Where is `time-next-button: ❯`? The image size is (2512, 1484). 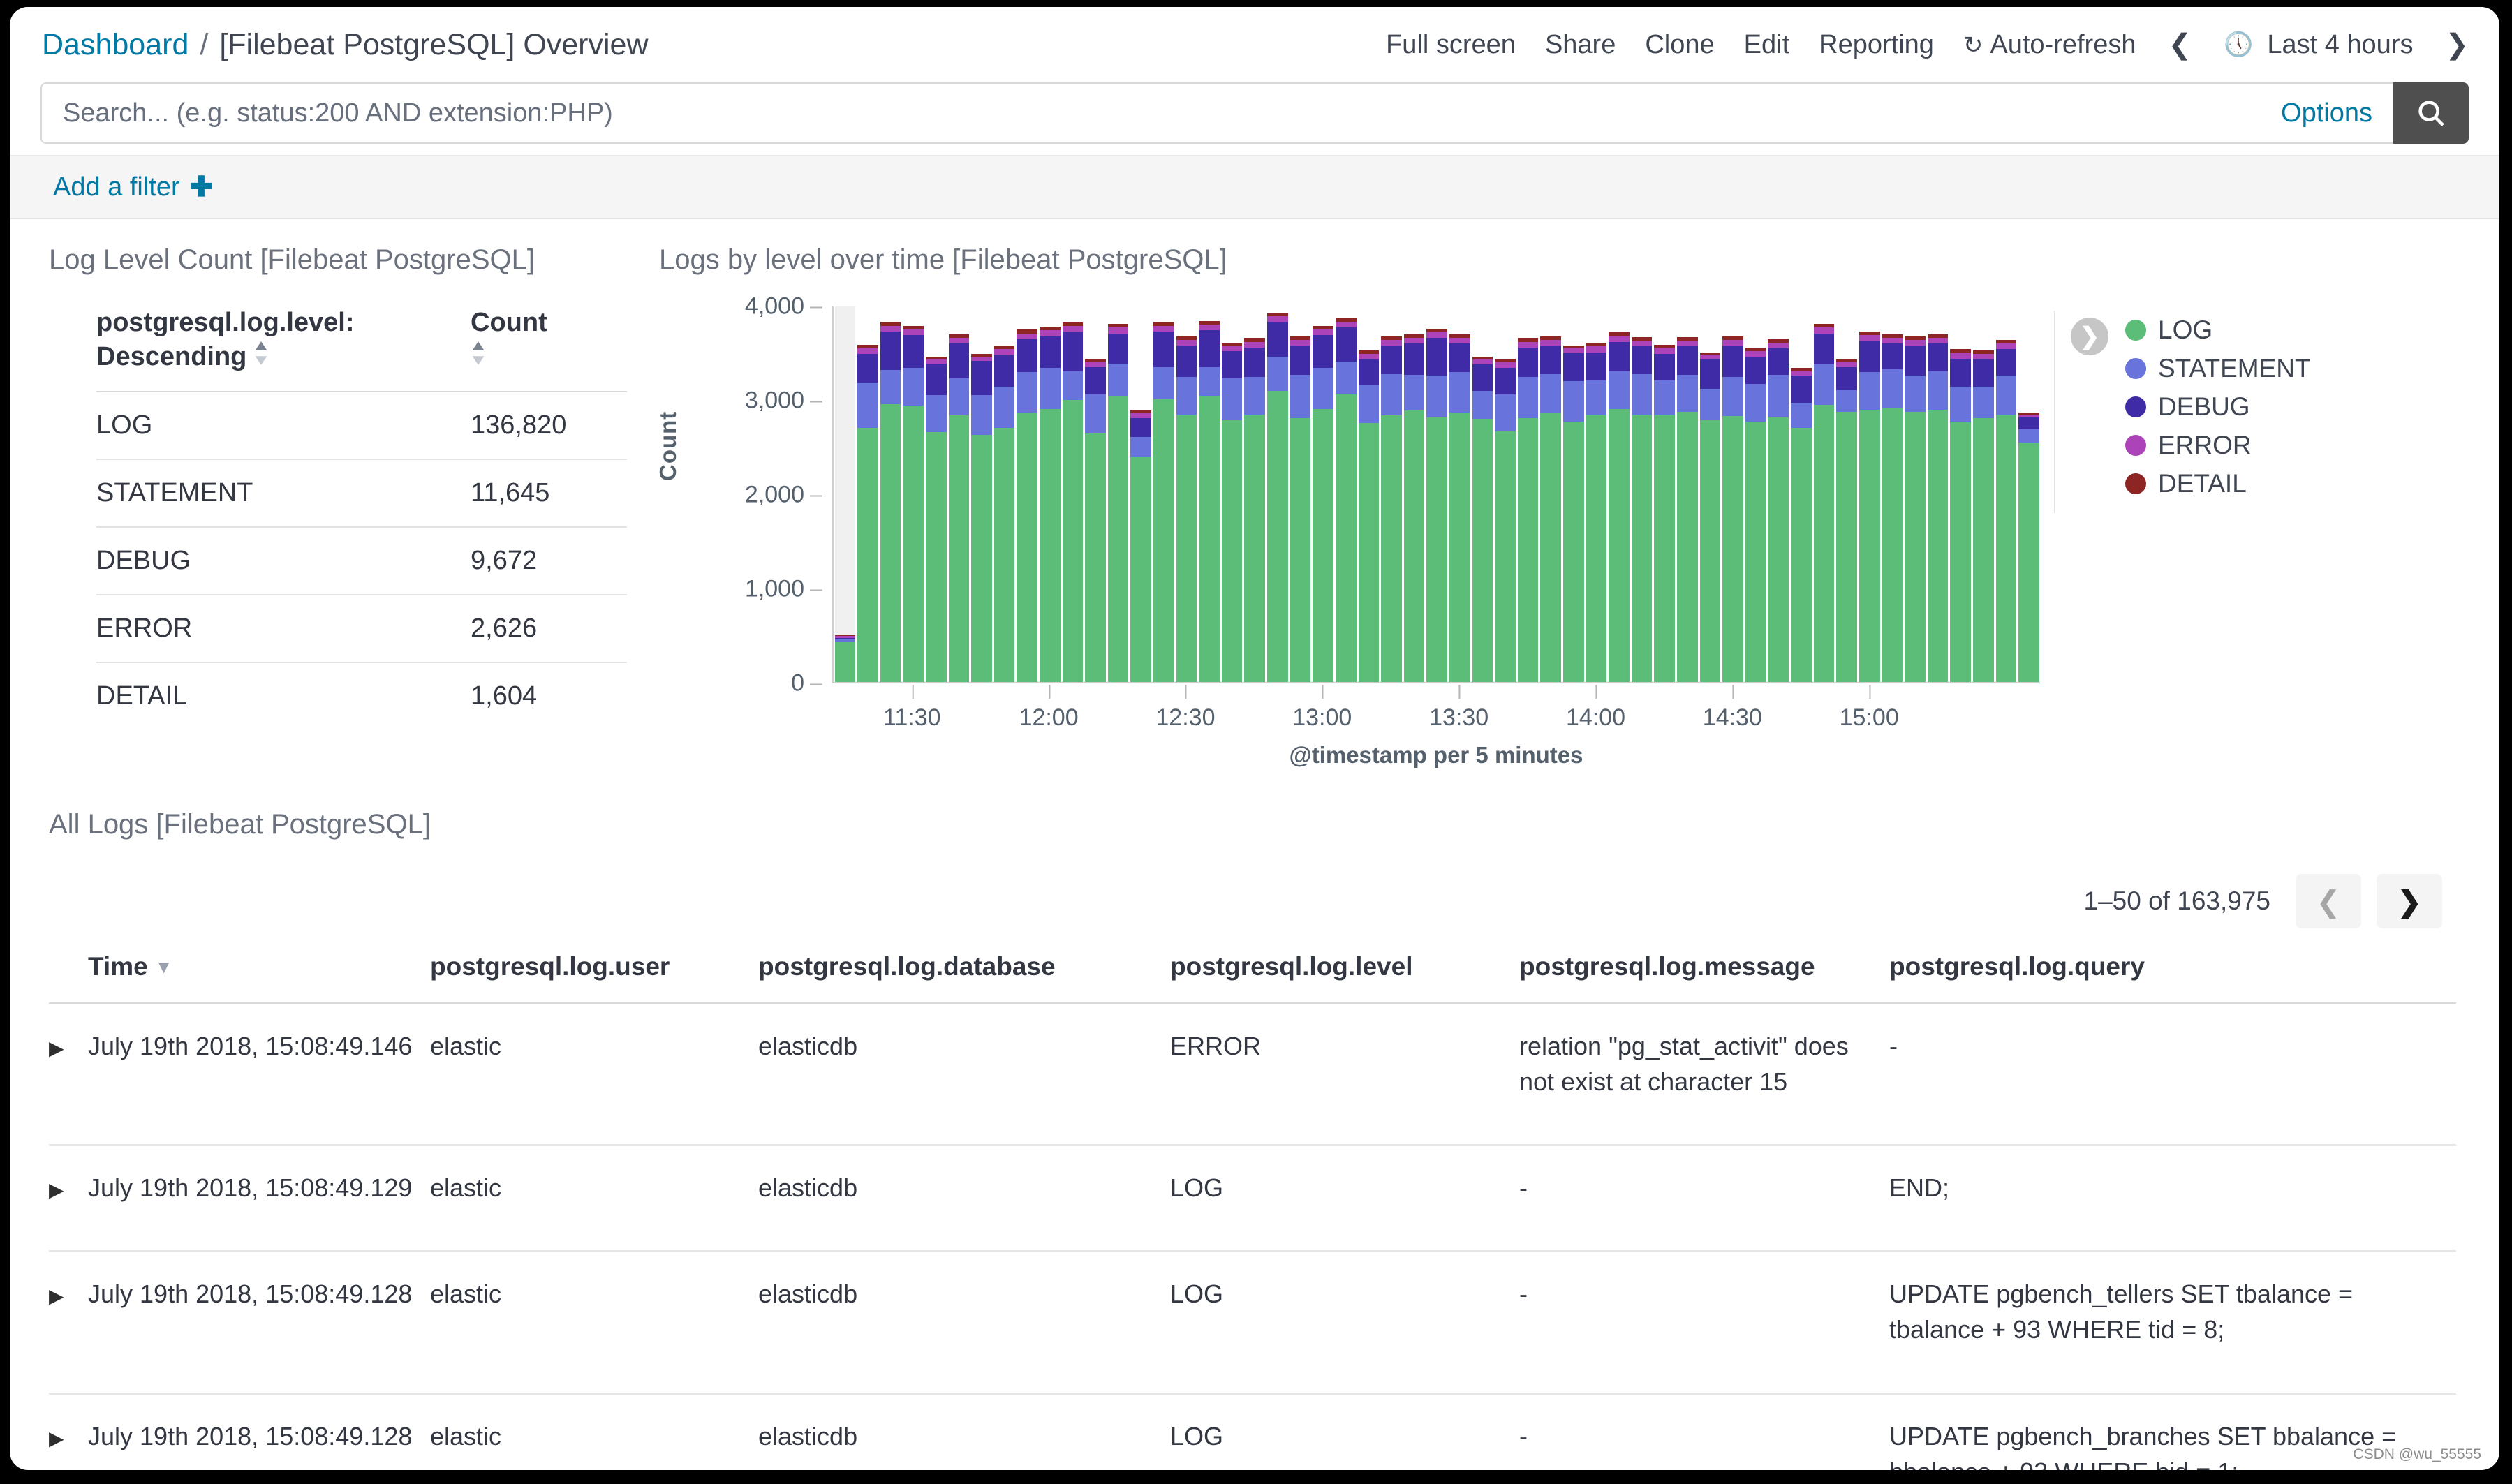 time-next-button: ❯ is located at coordinates (2457, 45).